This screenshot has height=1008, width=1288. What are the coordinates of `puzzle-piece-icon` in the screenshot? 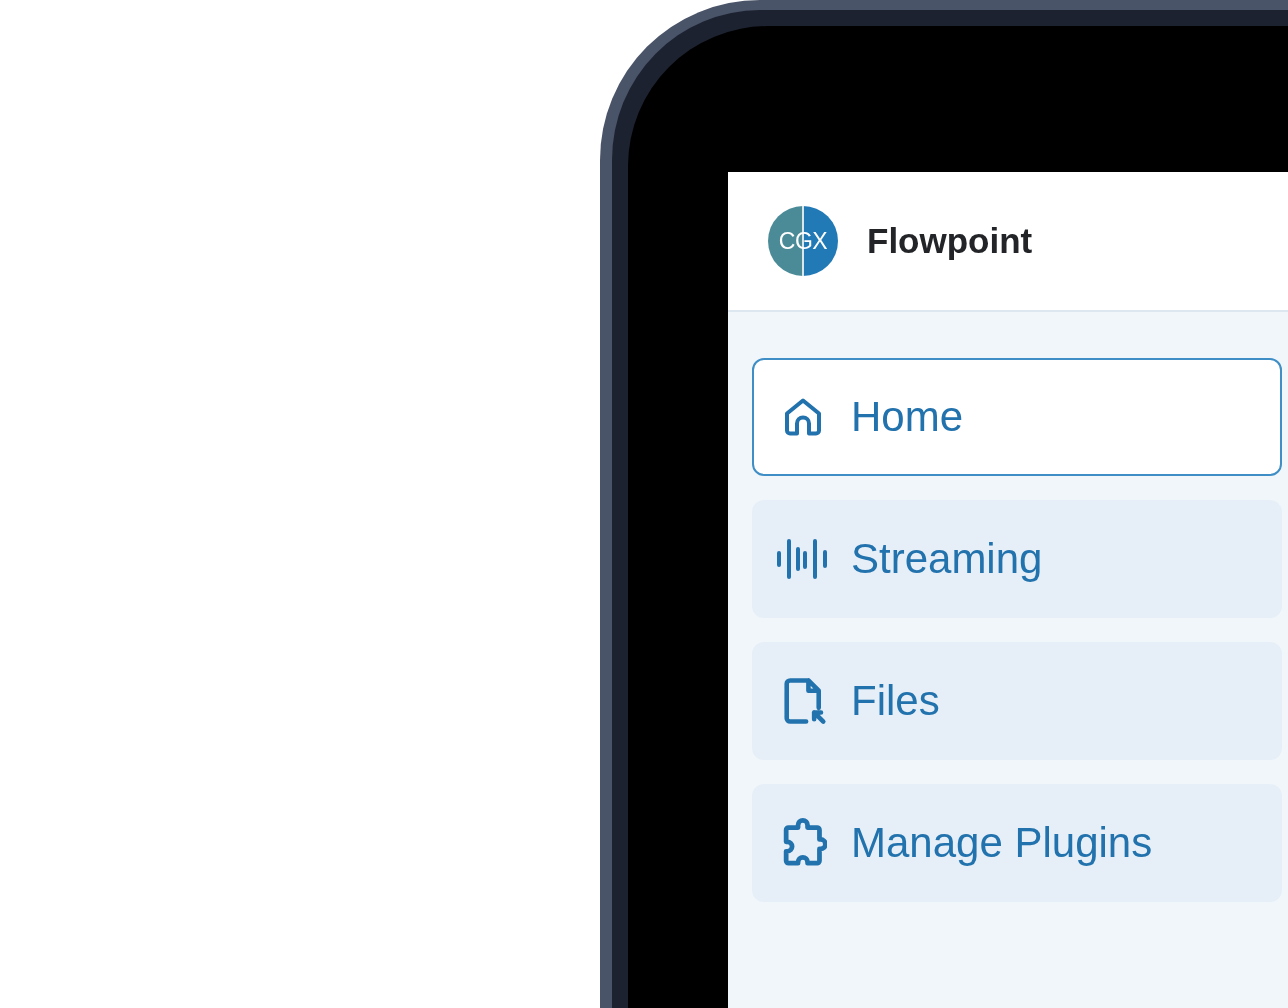 It's located at (804, 843).